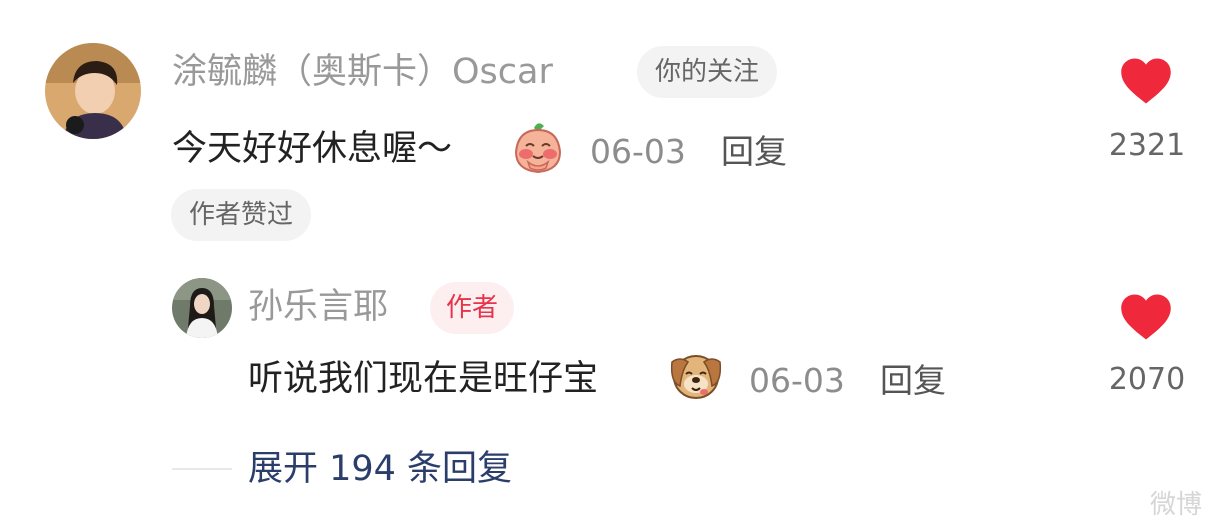 The image size is (1220, 532). I want to click on reply-date: 06-03, so click(797, 380).